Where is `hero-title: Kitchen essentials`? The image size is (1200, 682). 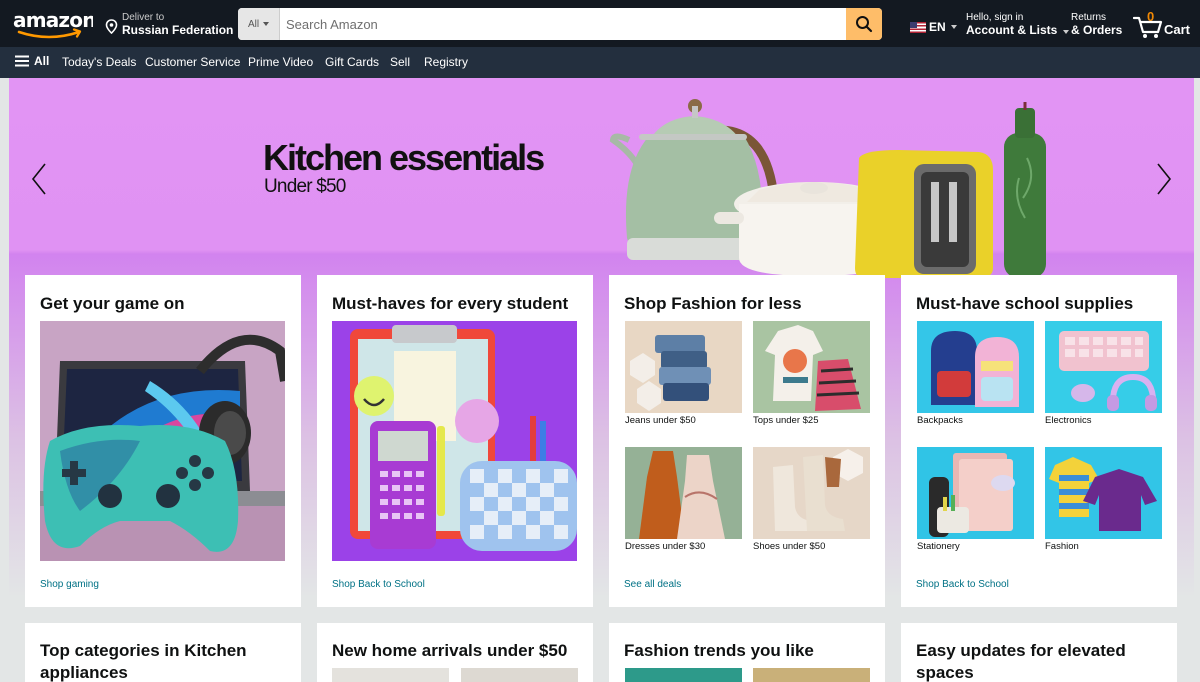
hero-title: Kitchen essentials is located at coordinates (404, 157).